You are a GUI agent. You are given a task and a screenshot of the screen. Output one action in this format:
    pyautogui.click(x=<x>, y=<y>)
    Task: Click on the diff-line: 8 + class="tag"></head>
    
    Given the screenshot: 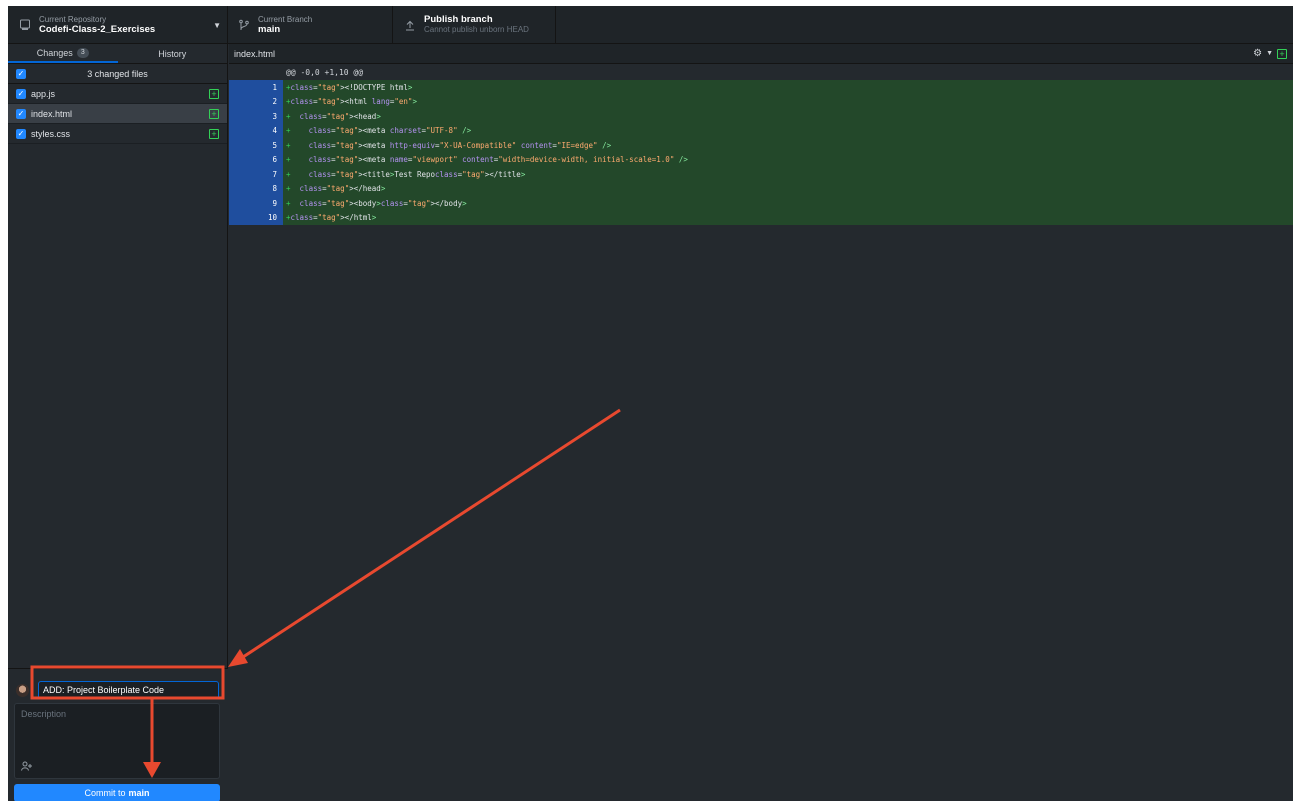 What is the action you would take?
    pyautogui.click(x=761, y=188)
    